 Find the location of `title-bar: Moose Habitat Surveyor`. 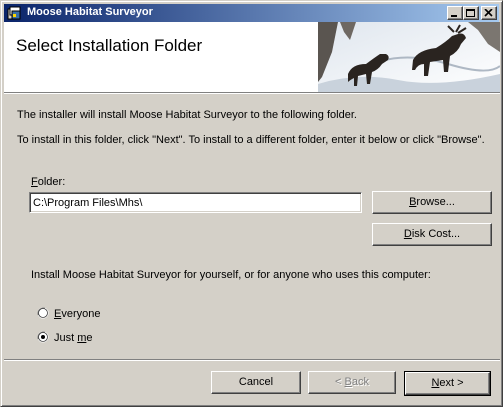

title-bar: Moose Habitat Surveyor is located at coordinates (251, 13).